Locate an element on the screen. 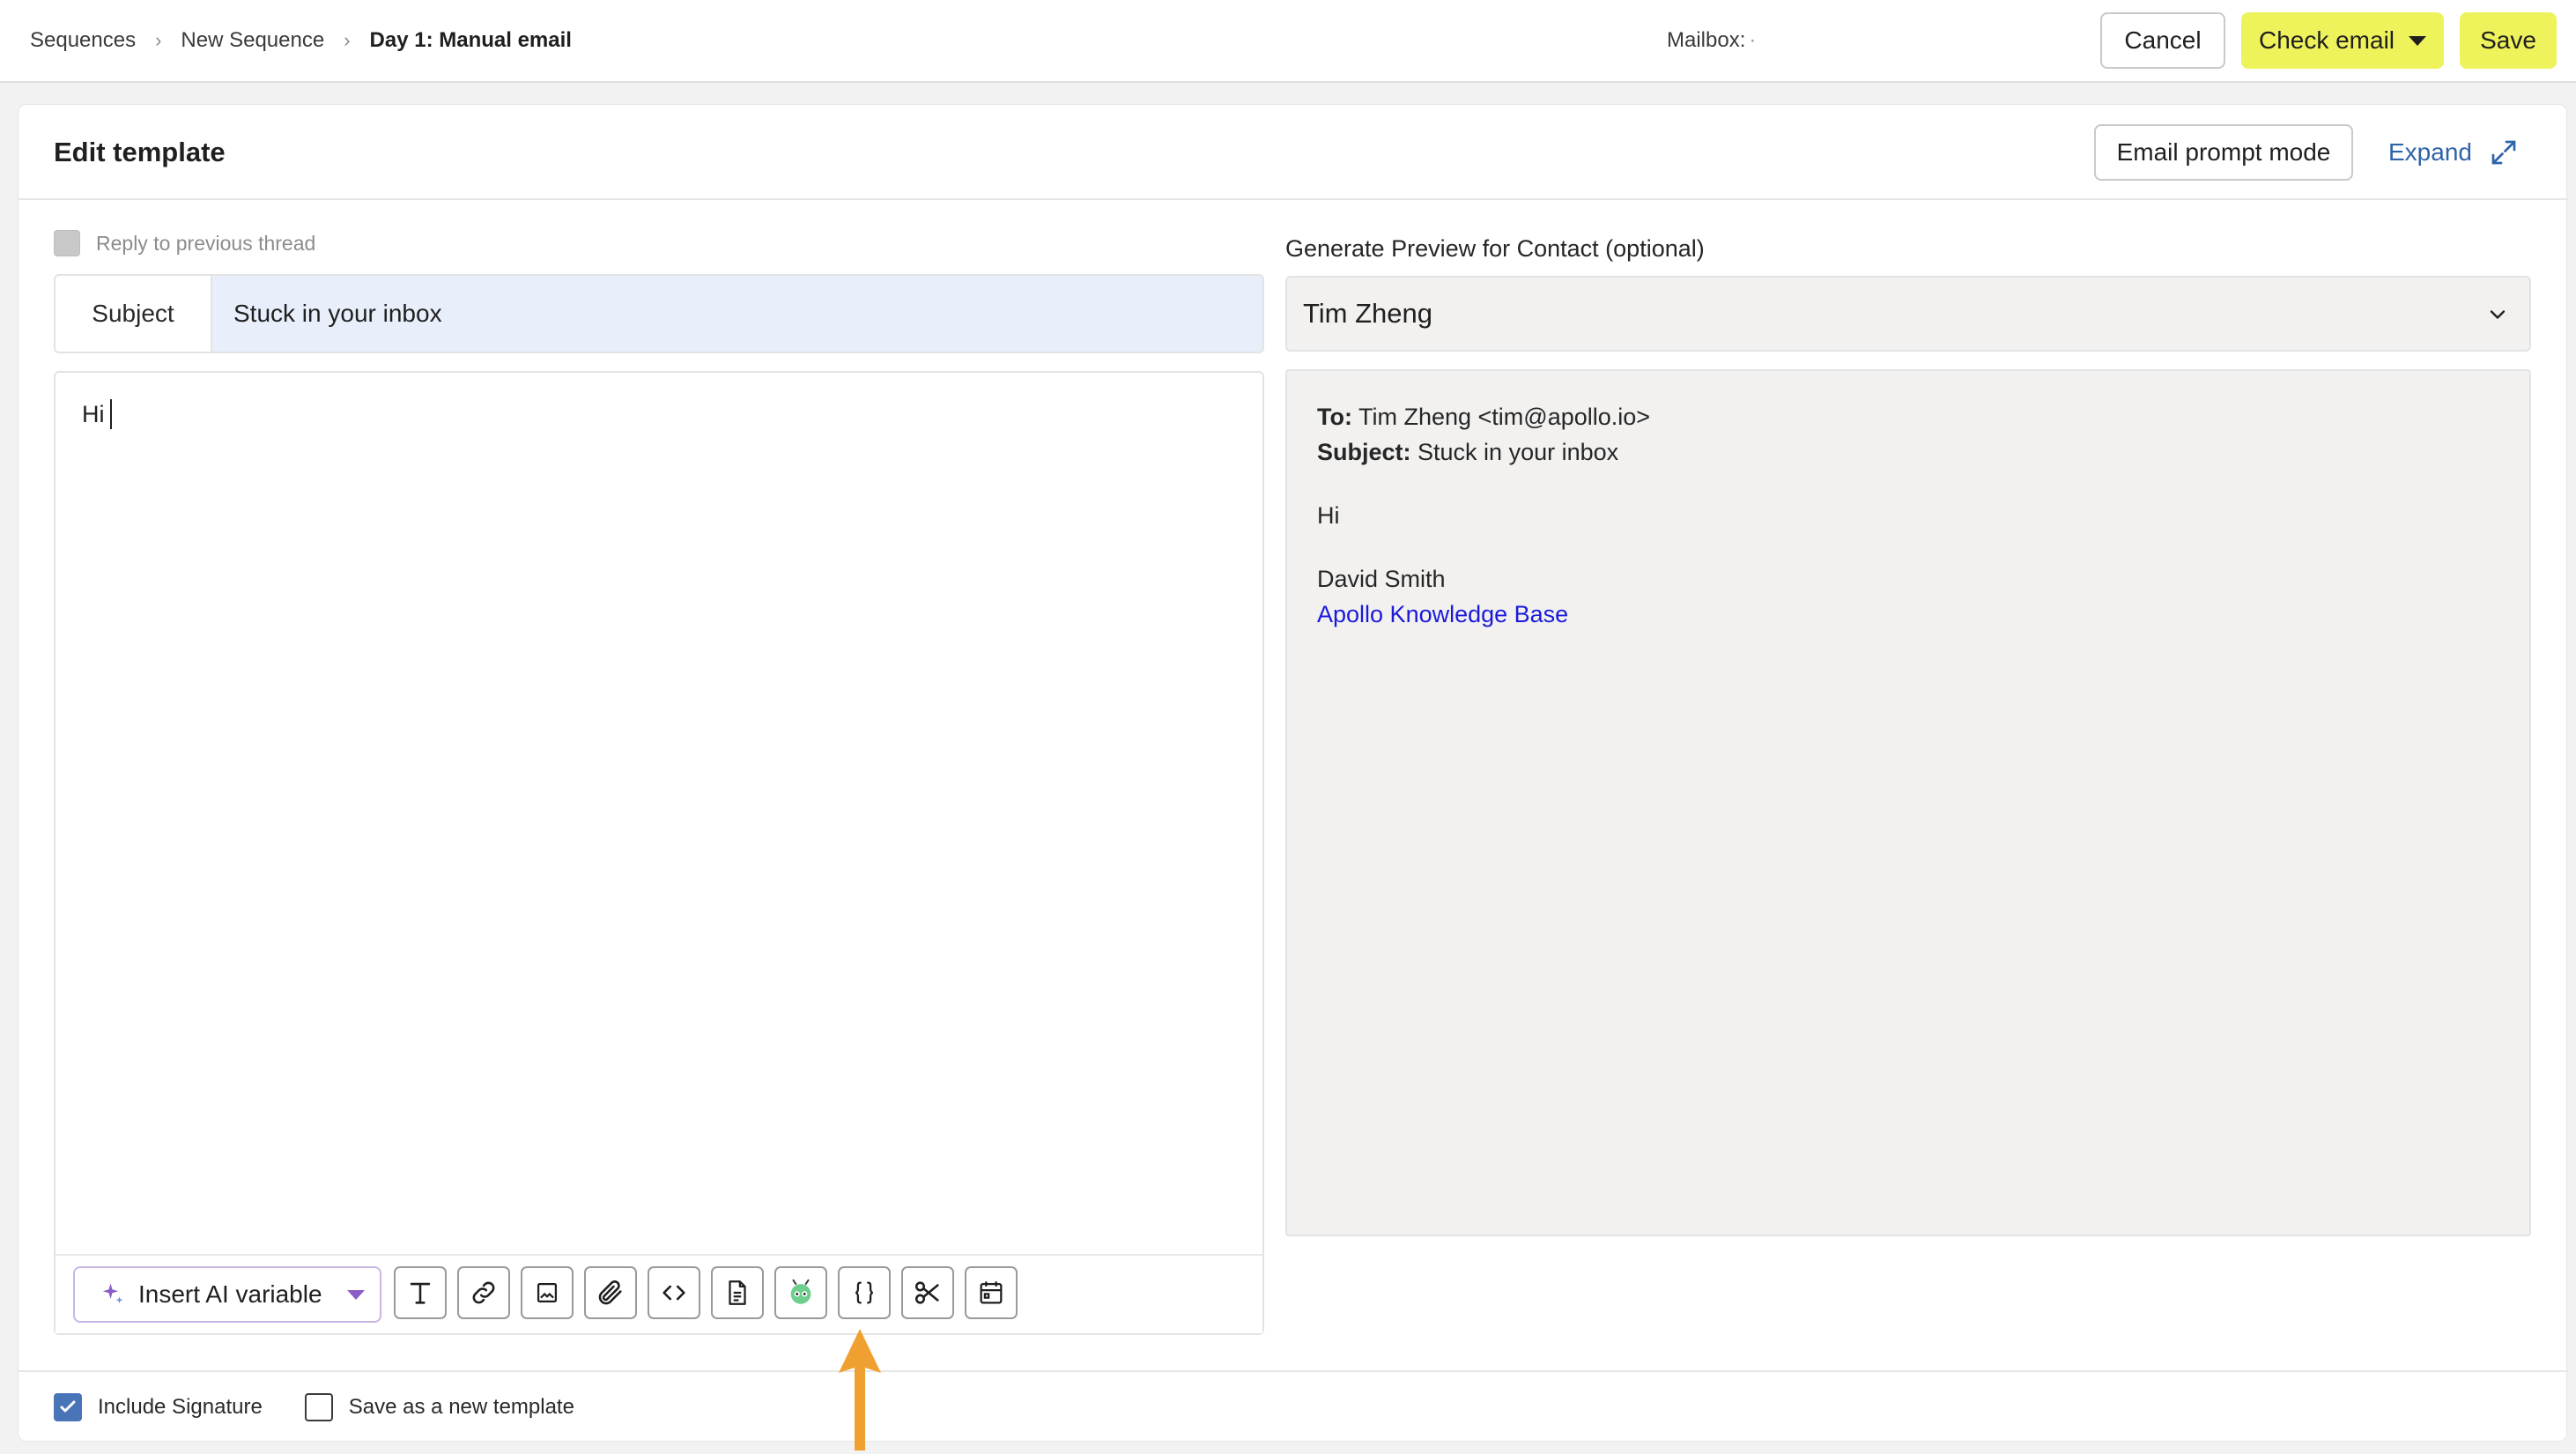 The width and height of the screenshot is (2576, 1454). include-signature-checkbox is located at coordinates (68, 1407).